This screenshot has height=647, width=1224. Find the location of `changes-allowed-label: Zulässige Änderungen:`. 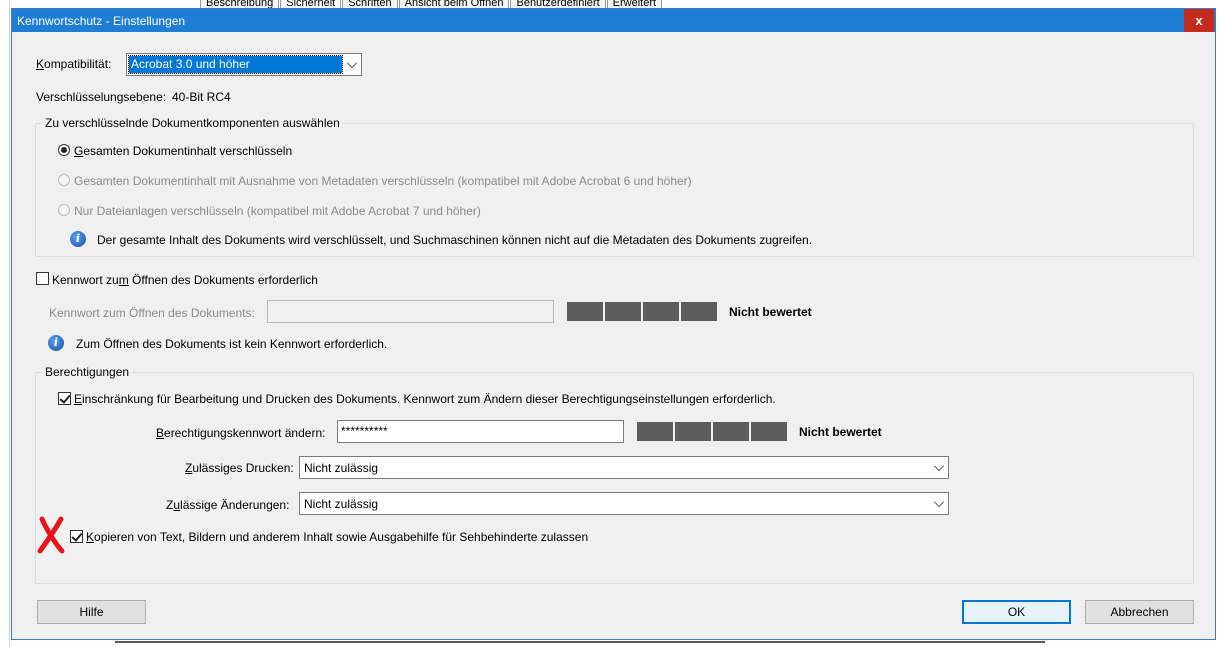

changes-allowed-label: Zulässige Änderungen: is located at coordinates (227, 505).